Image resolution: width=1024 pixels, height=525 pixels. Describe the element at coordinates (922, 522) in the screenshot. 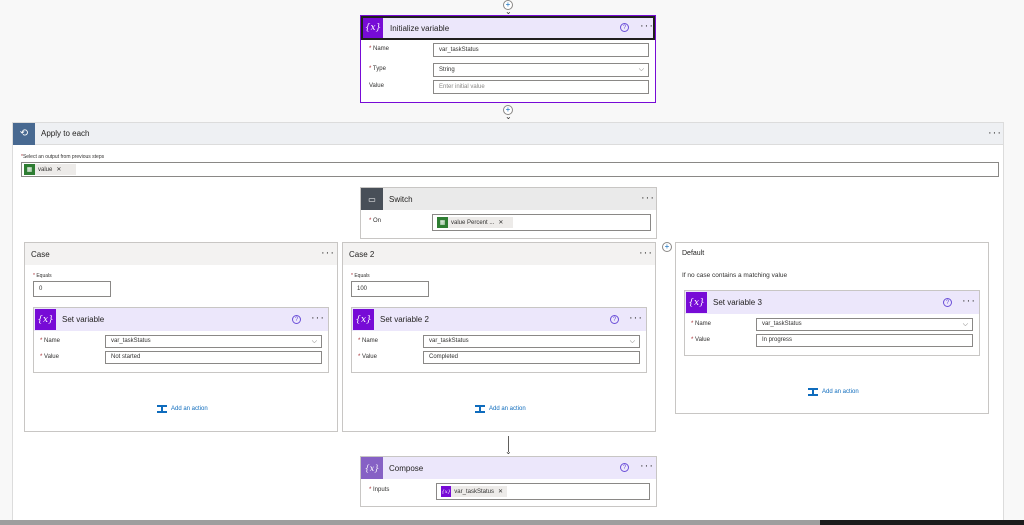

I see `bottom-dark-strip` at that location.